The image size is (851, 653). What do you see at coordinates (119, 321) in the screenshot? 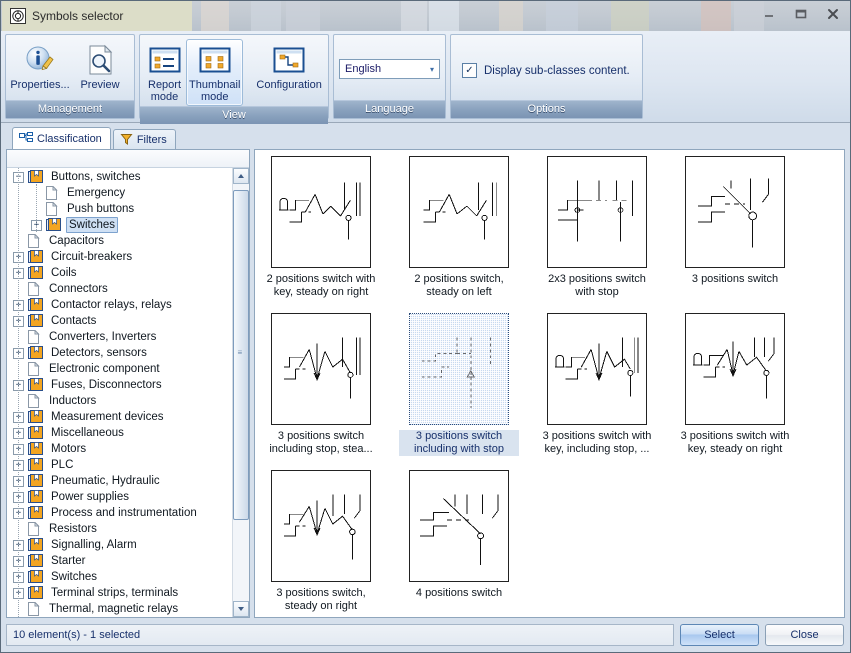
I see `tree-item: + Contacts` at bounding box center [119, 321].